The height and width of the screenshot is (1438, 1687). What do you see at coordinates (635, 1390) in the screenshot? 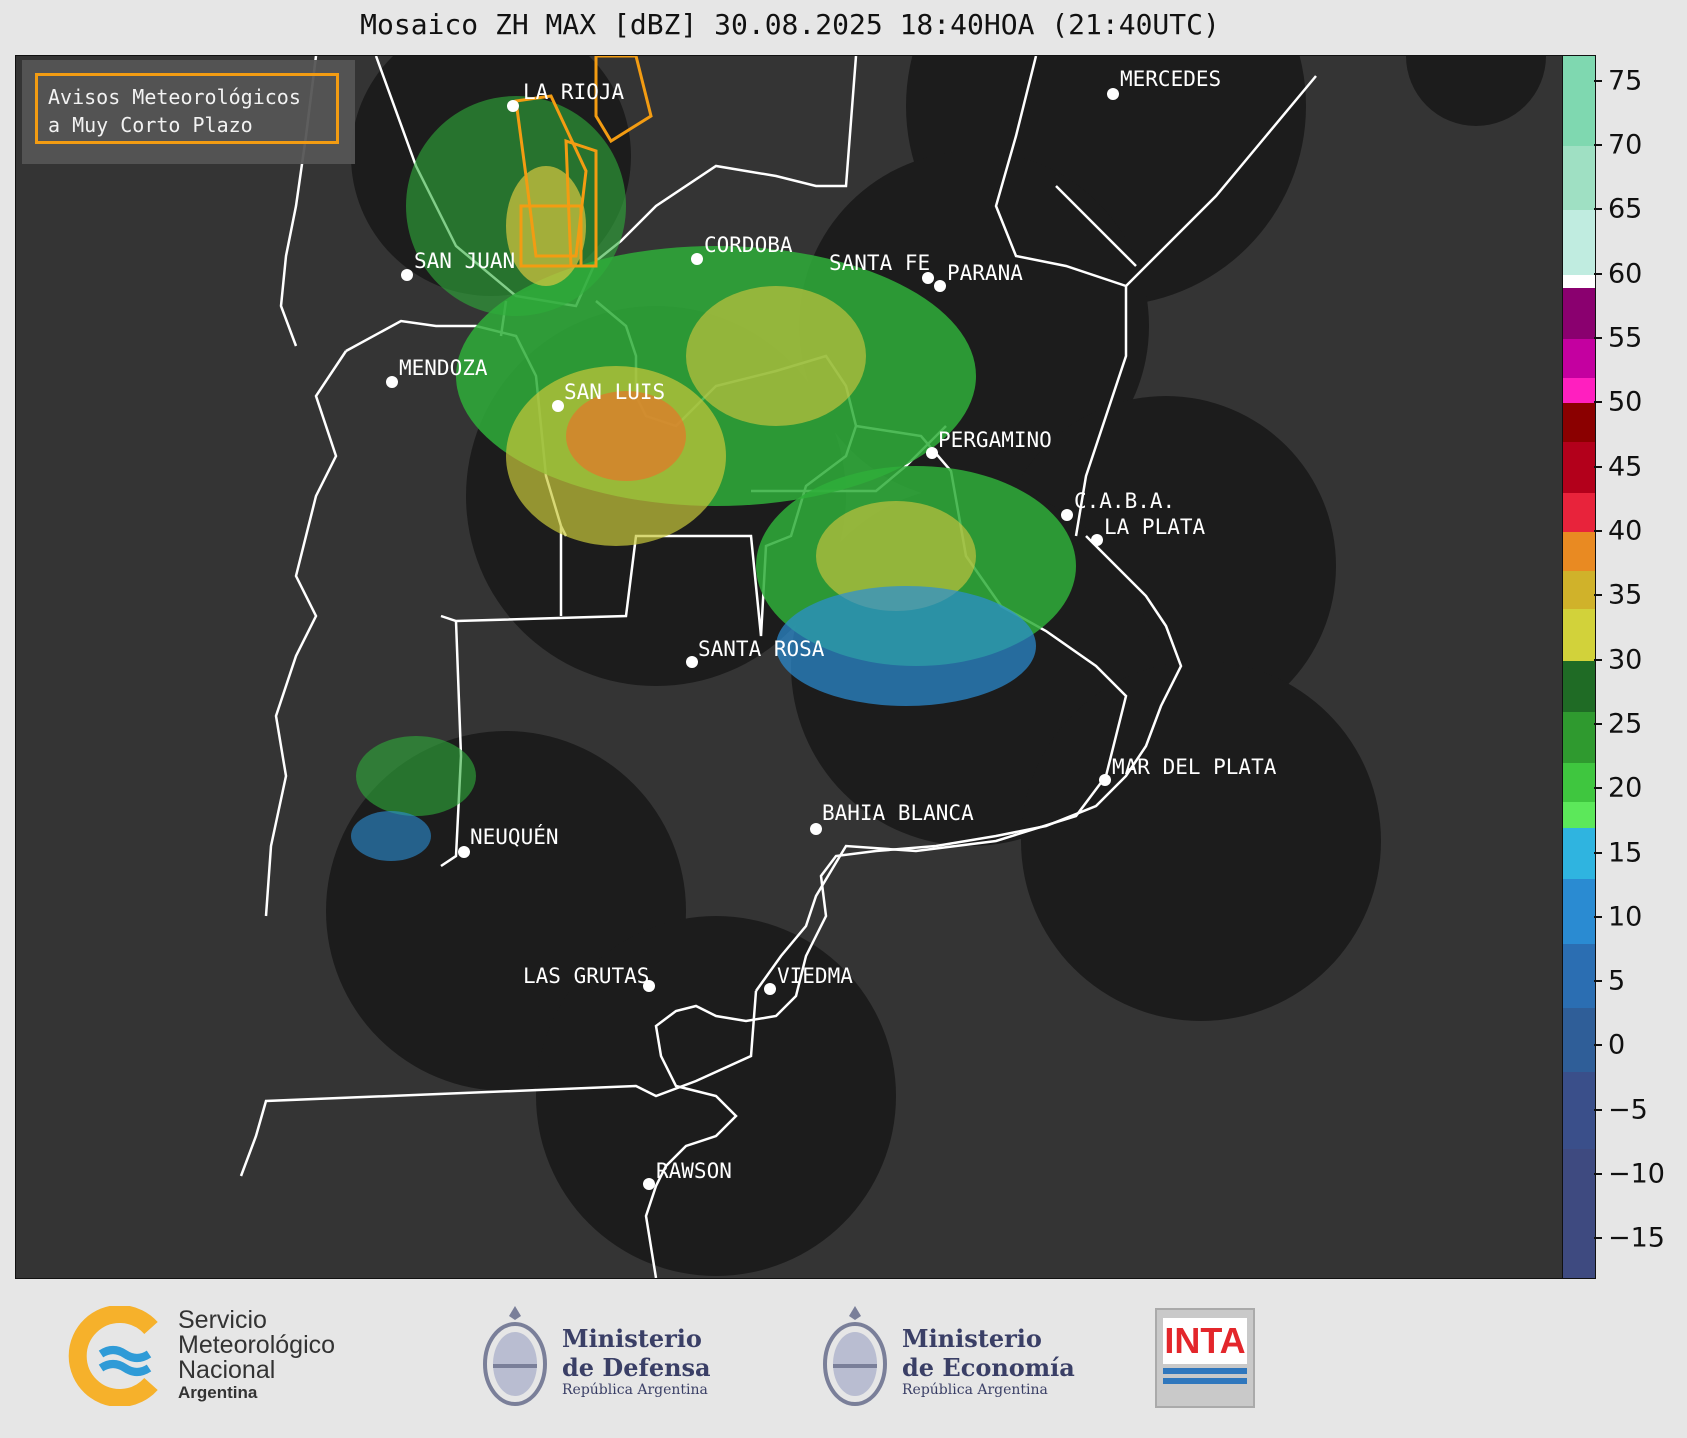
I see `defensa-line3: República Argentina` at bounding box center [635, 1390].